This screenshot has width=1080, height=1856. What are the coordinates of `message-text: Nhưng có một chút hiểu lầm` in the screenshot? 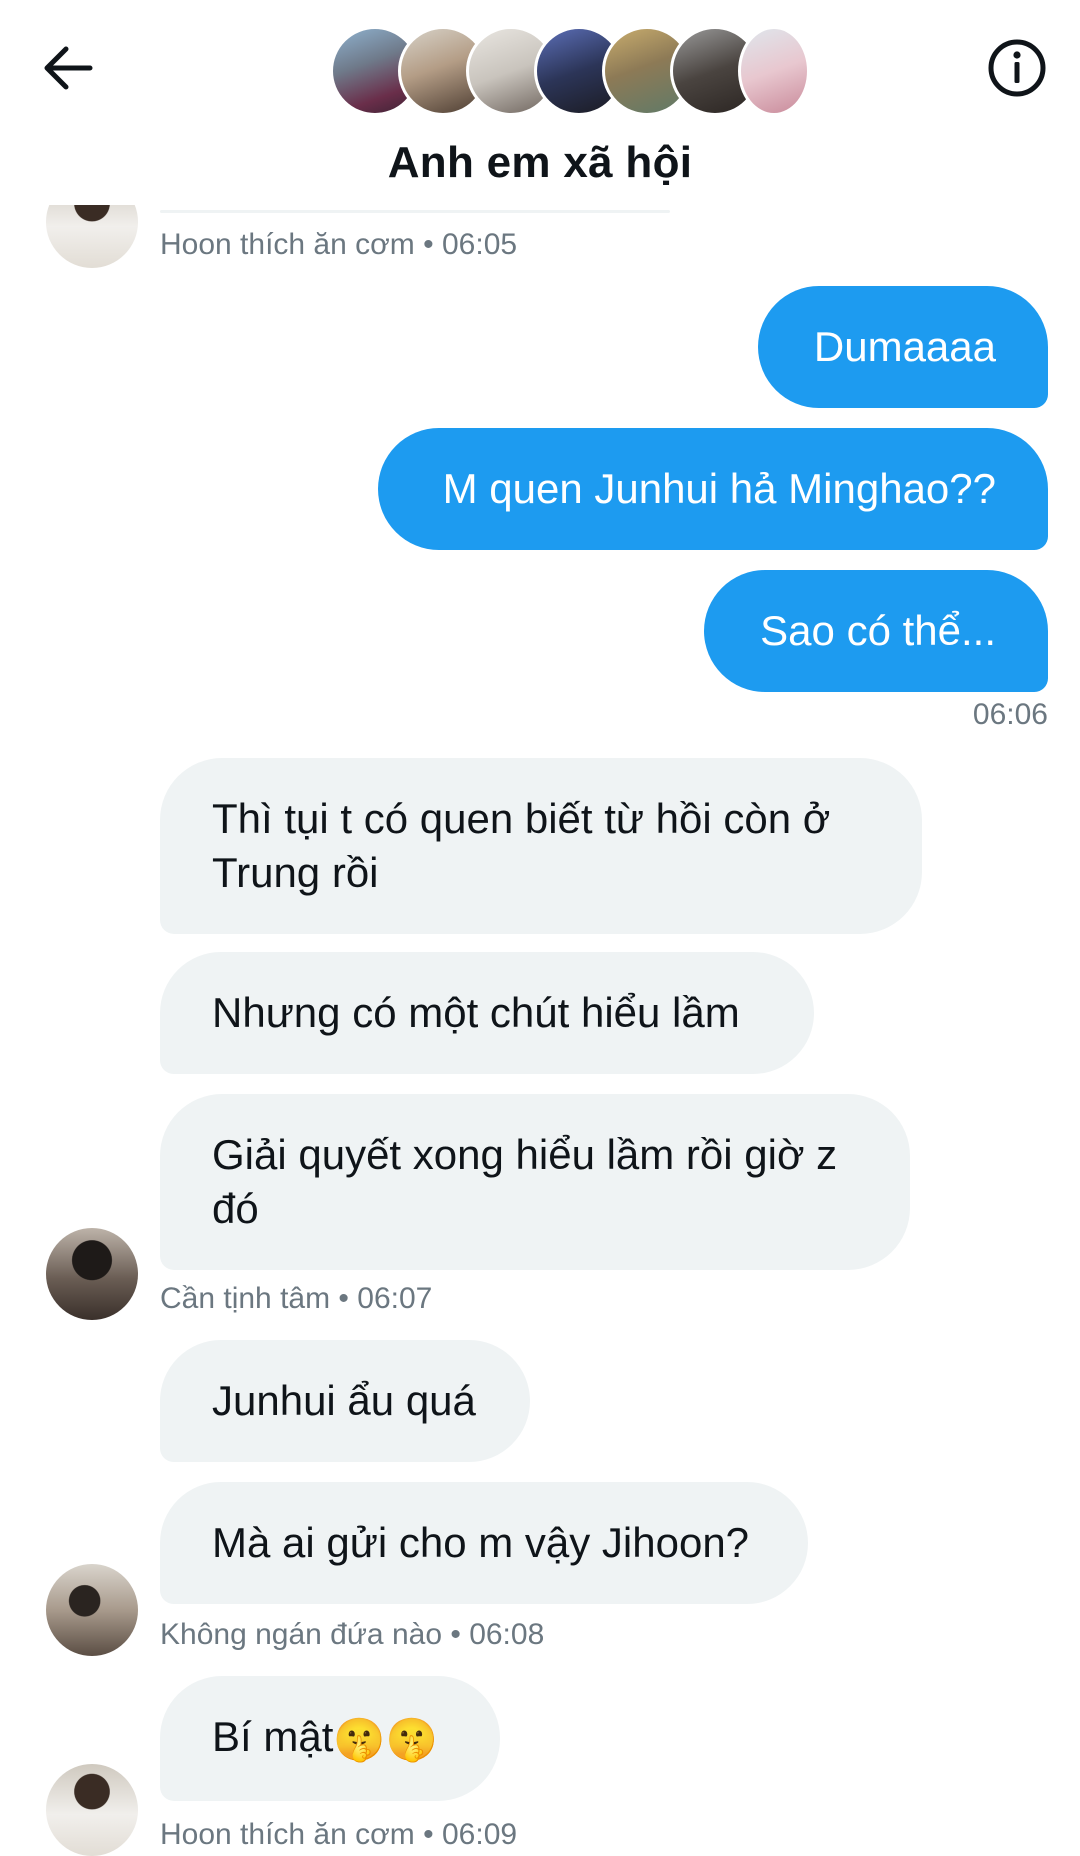 It's located at (476, 1012).